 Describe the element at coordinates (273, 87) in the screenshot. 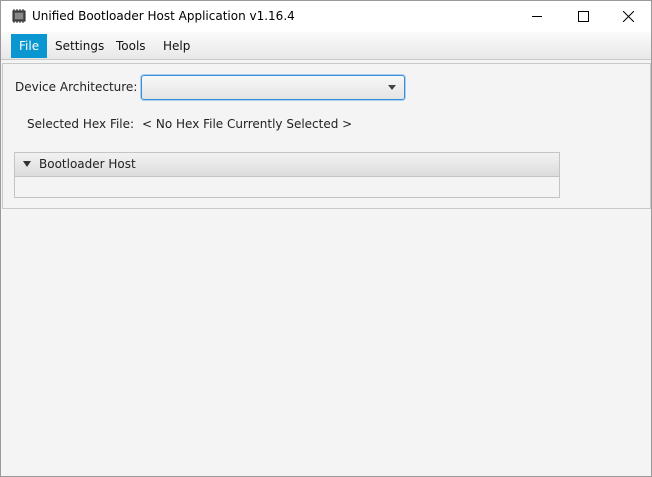

I see `device-architecture-dropdown` at that location.